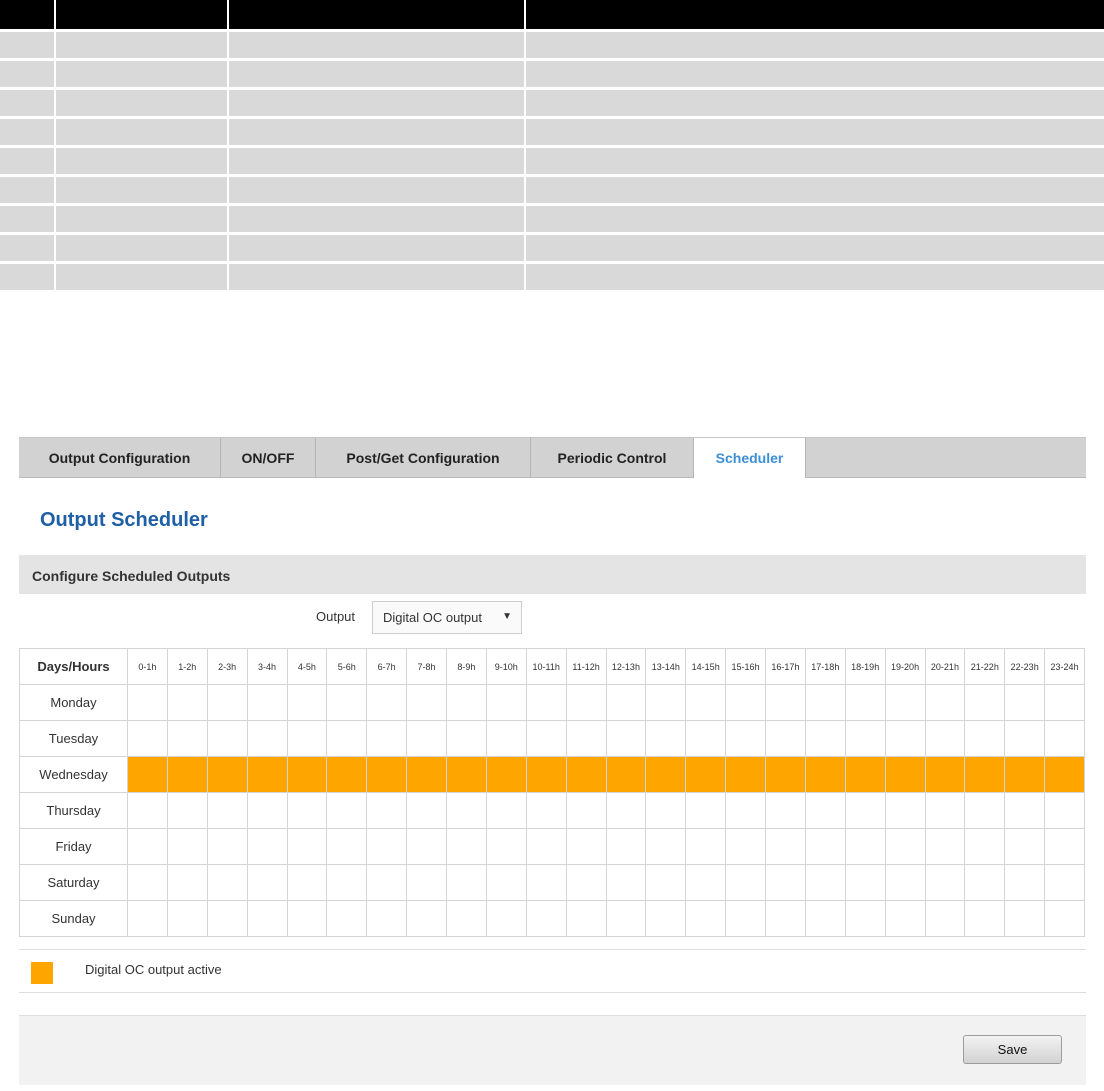  What do you see at coordinates (423, 458) in the screenshot?
I see `tab-post-get-configuration: Post/Get Configuration` at bounding box center [423, 458].